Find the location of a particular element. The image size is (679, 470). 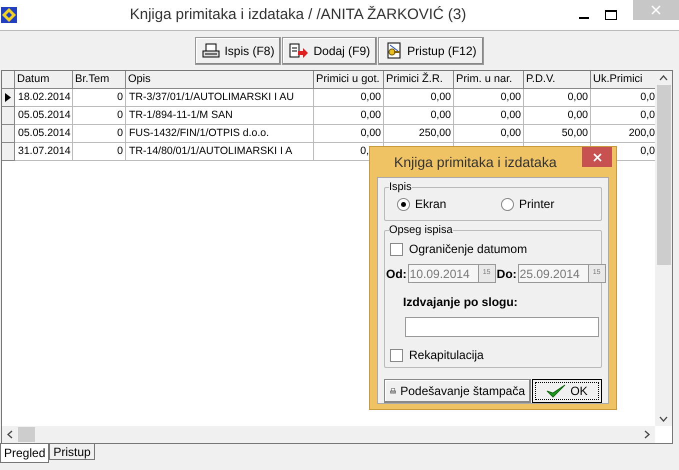

close-button is located at coordinates (597, 157).